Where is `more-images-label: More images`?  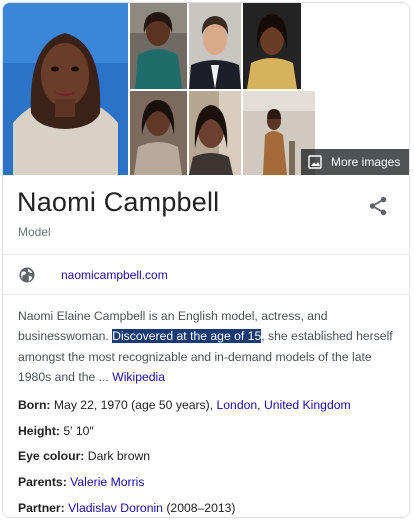 more-images-label: More images is located at coordinates (366, 162).